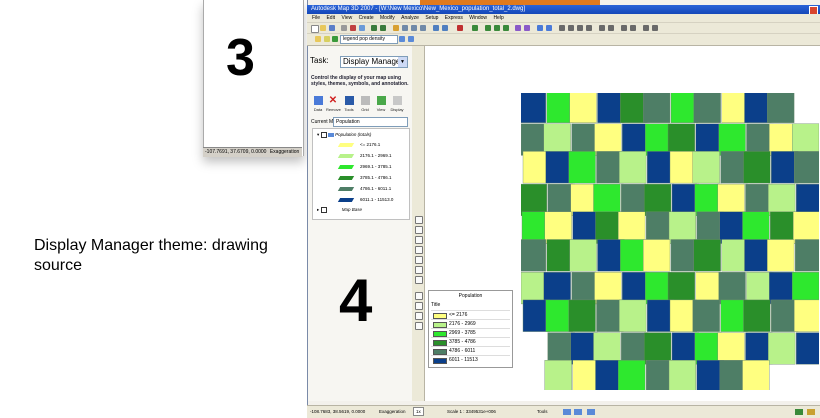 The image size is (820, 418). Describe the element at coordinates (365, 104) in the screenshot. I see `grid-button: Grid` at that location.